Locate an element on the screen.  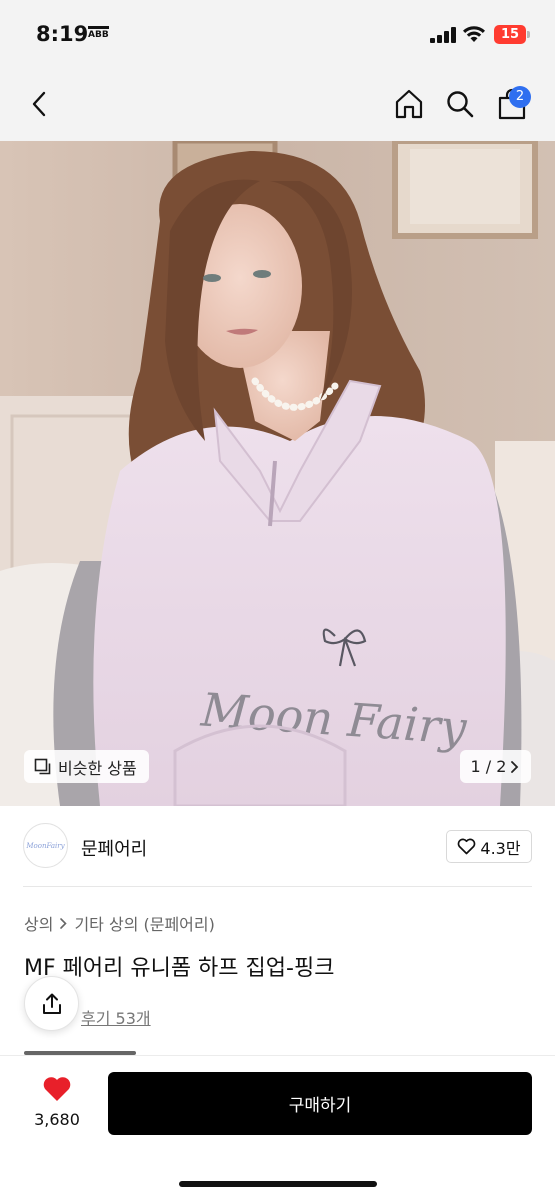
buy-button: 구매하기 is located at coordinates (320, 1103).